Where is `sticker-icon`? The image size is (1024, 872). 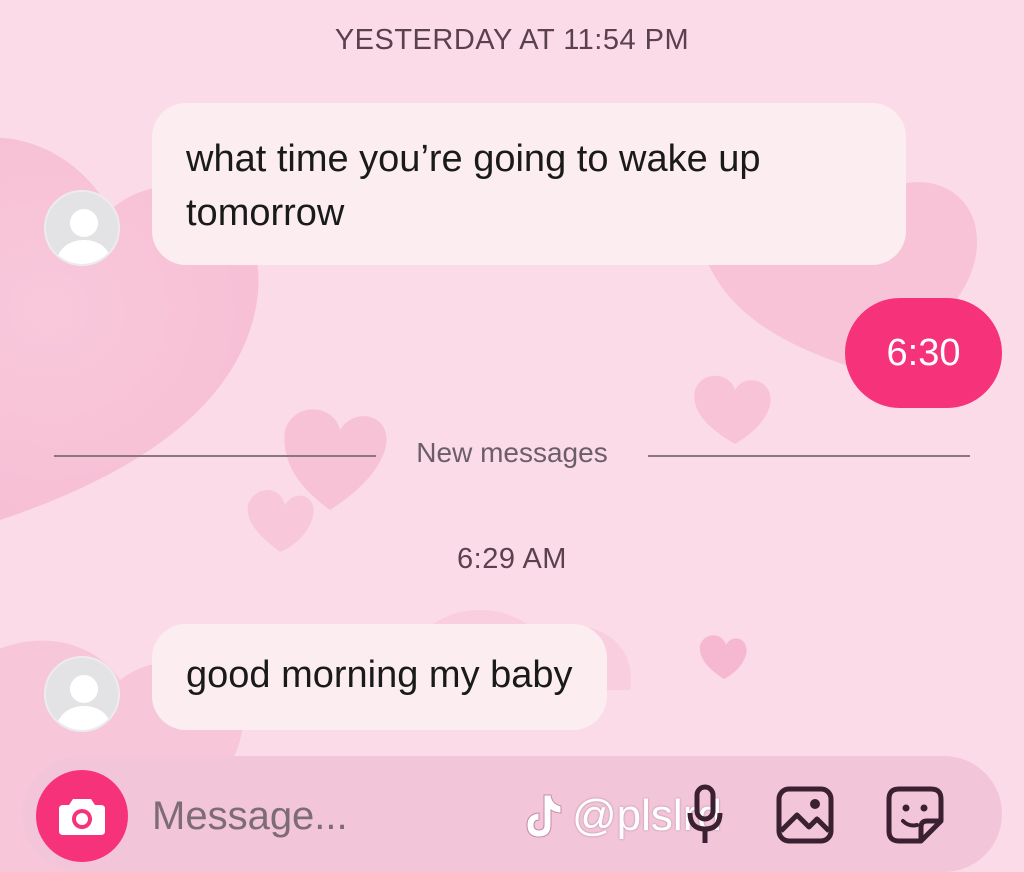
sticker-icon is located at coordinates (915, 815).